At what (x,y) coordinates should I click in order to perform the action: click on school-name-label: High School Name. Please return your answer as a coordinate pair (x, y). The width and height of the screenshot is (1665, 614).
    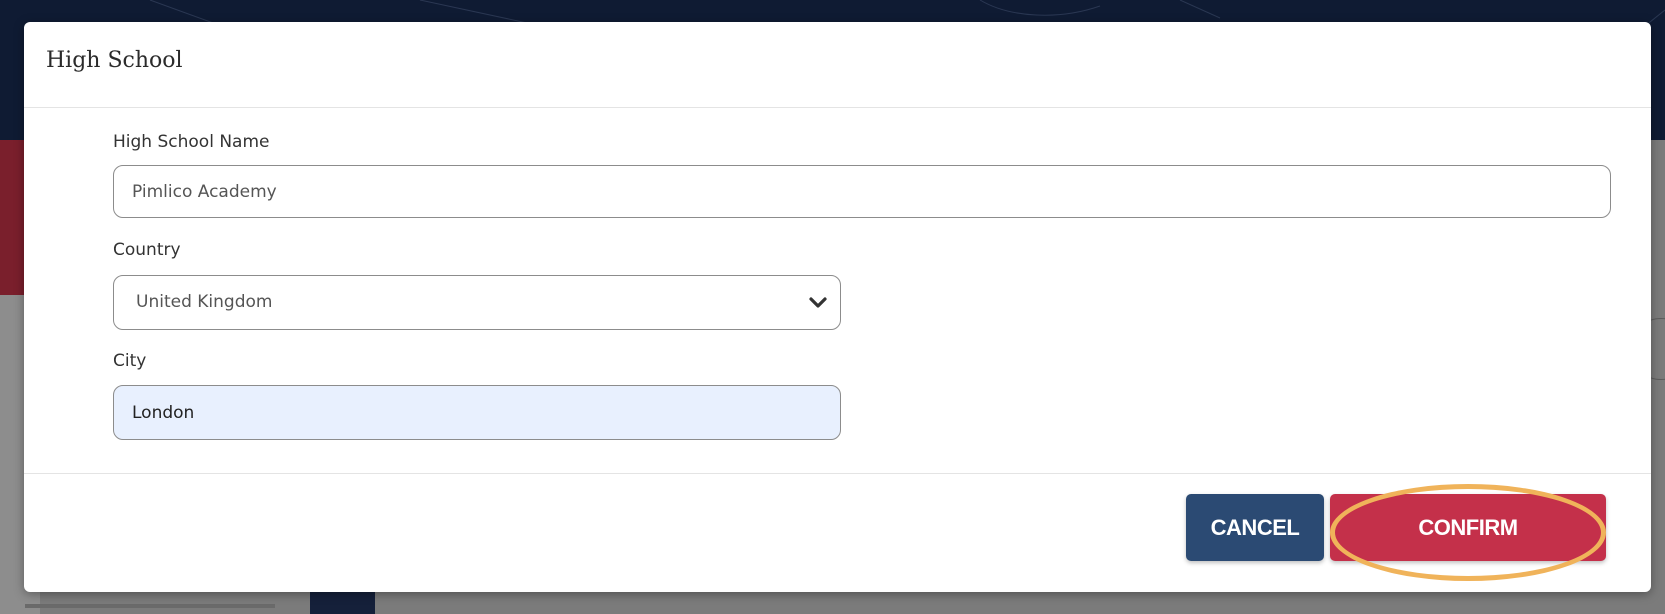
    Looking at the image, I should click on (191, 142).